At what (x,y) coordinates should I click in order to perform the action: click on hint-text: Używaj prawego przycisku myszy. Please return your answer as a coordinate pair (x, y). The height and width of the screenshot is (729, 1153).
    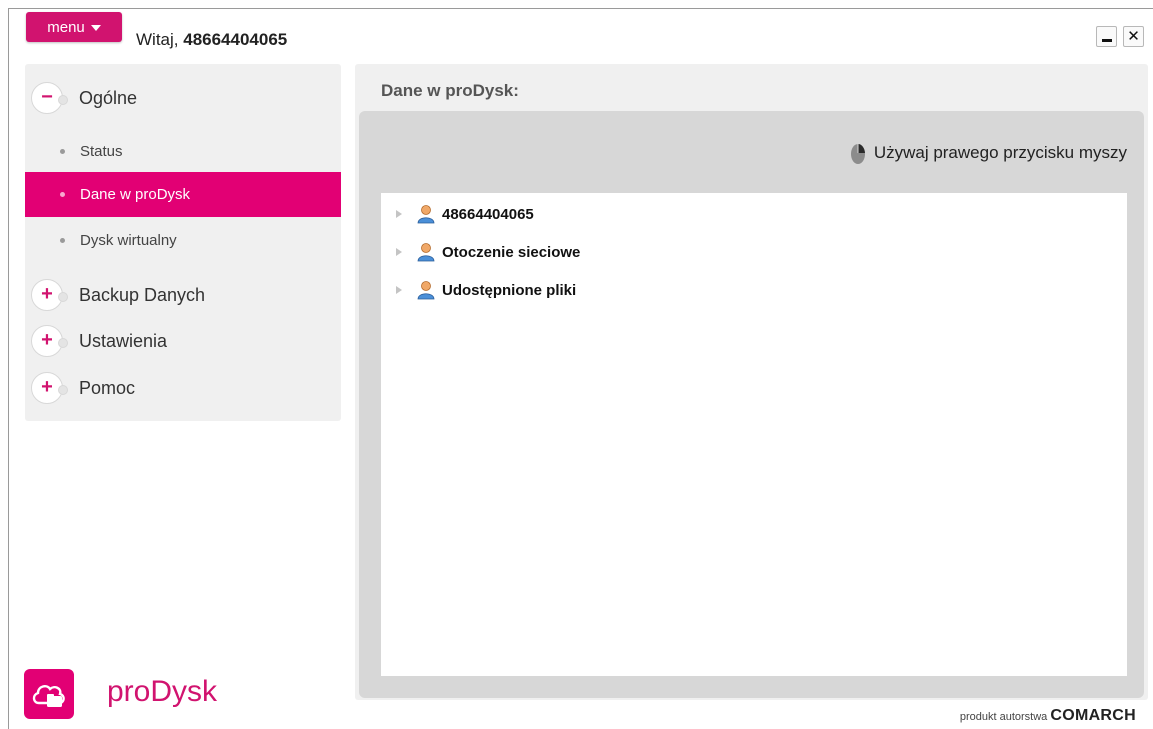
    Looking at the image, I should click on (1000, 152).